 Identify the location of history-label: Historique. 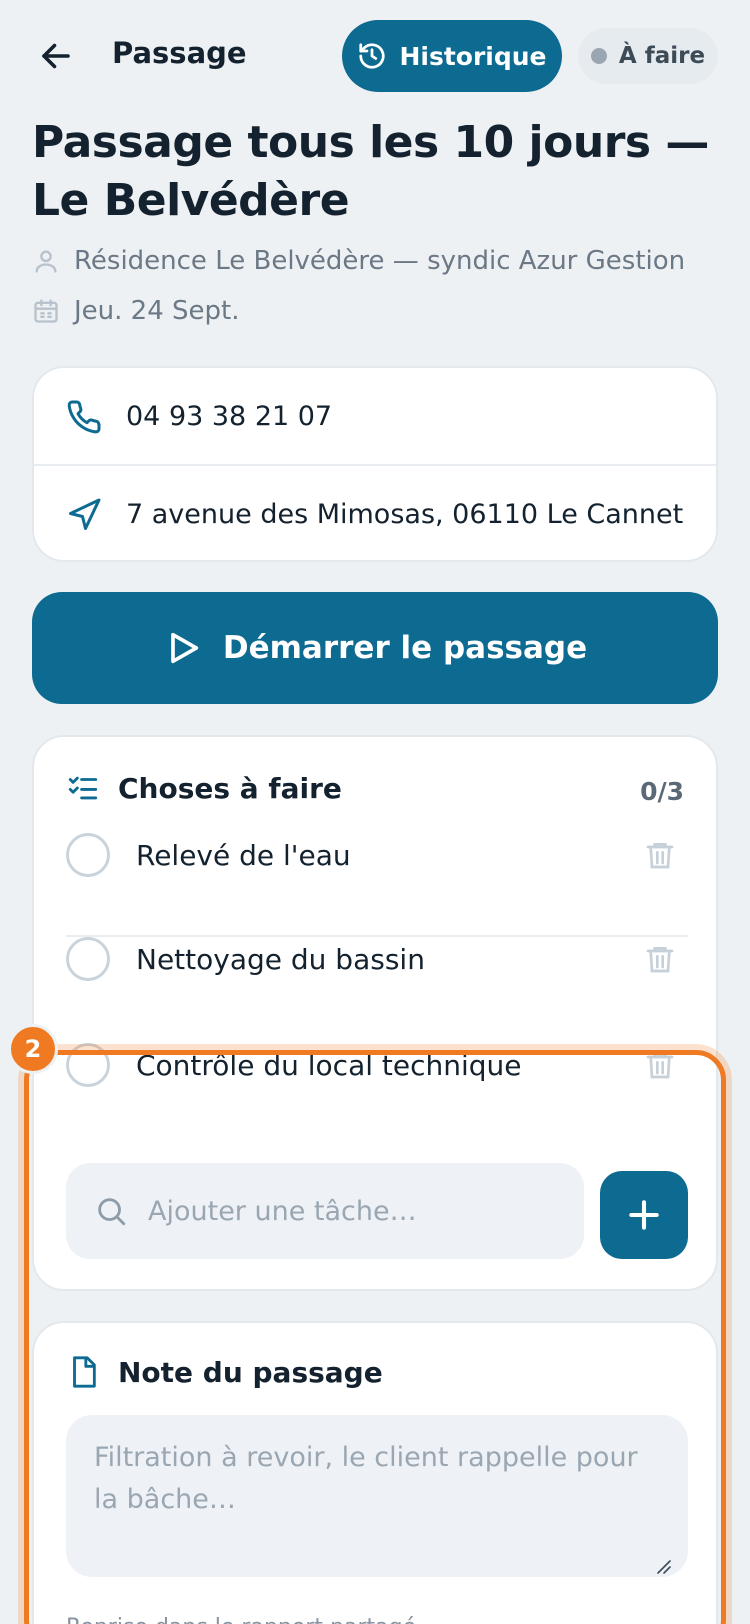
(473, 56).